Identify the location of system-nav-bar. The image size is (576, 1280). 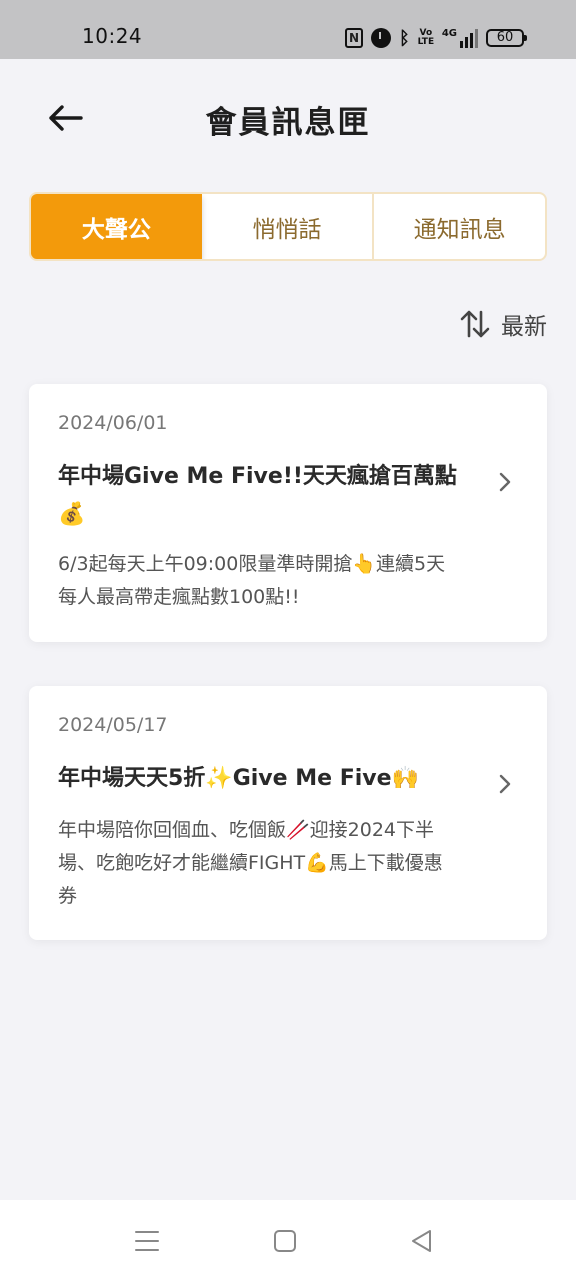
(288, 1240).